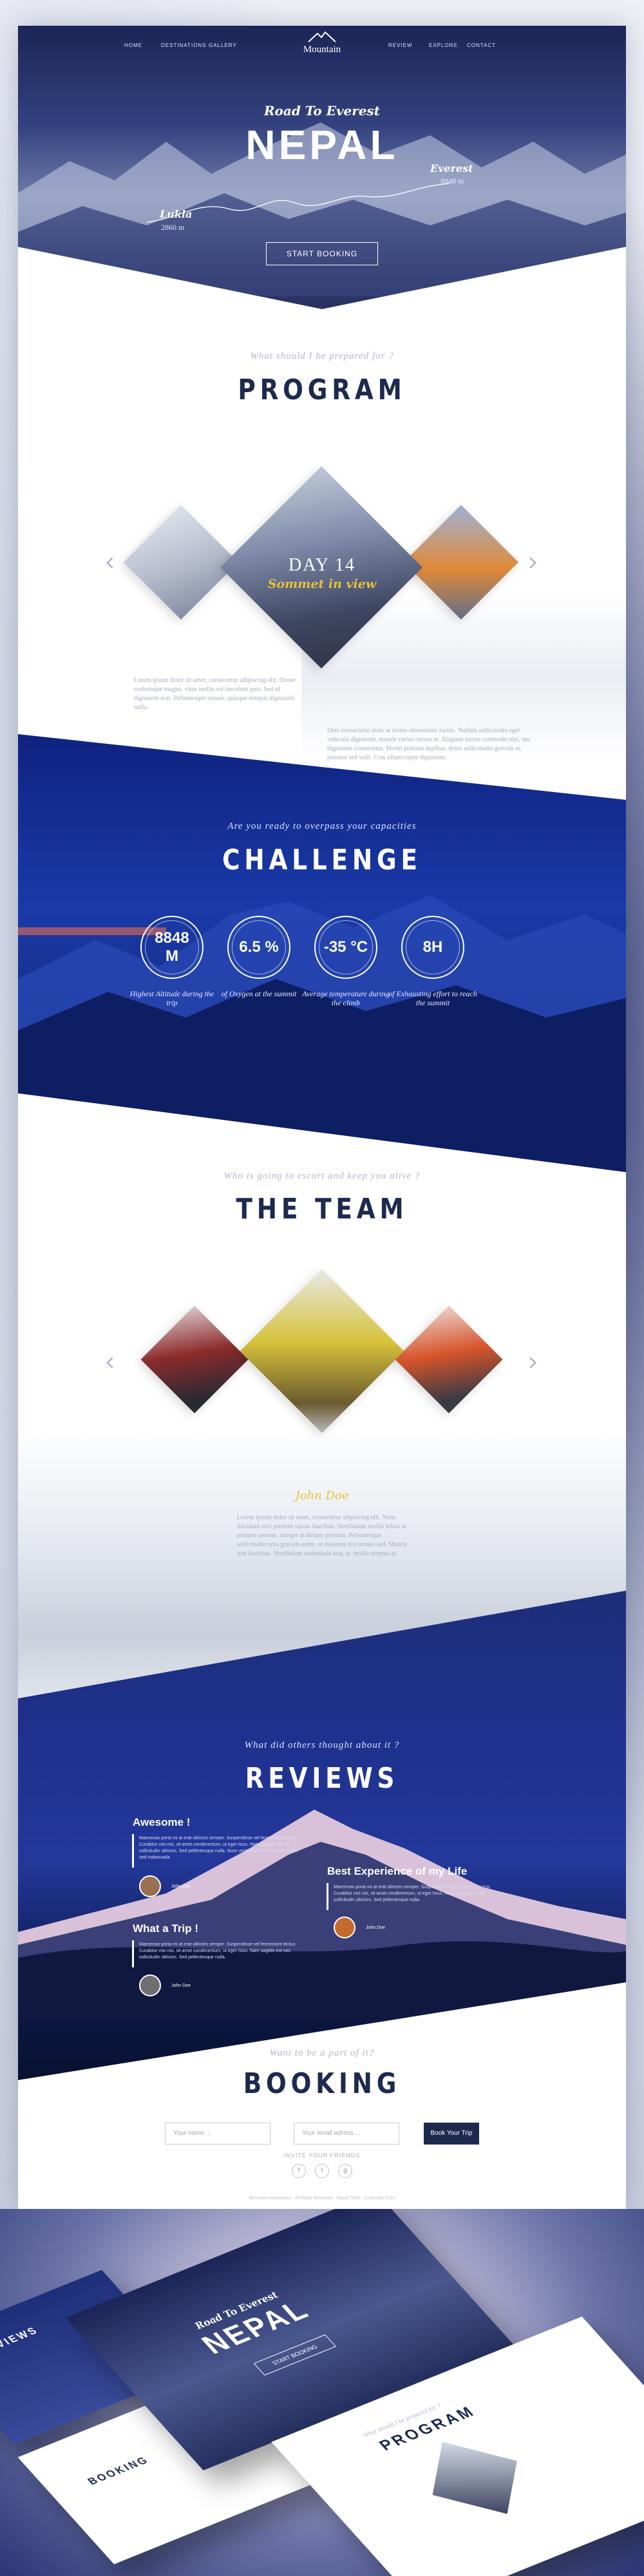  Describe the element at coordinates (166, 1929) in the screenshot. I see `review-3-title: What a Trip !` at that location.